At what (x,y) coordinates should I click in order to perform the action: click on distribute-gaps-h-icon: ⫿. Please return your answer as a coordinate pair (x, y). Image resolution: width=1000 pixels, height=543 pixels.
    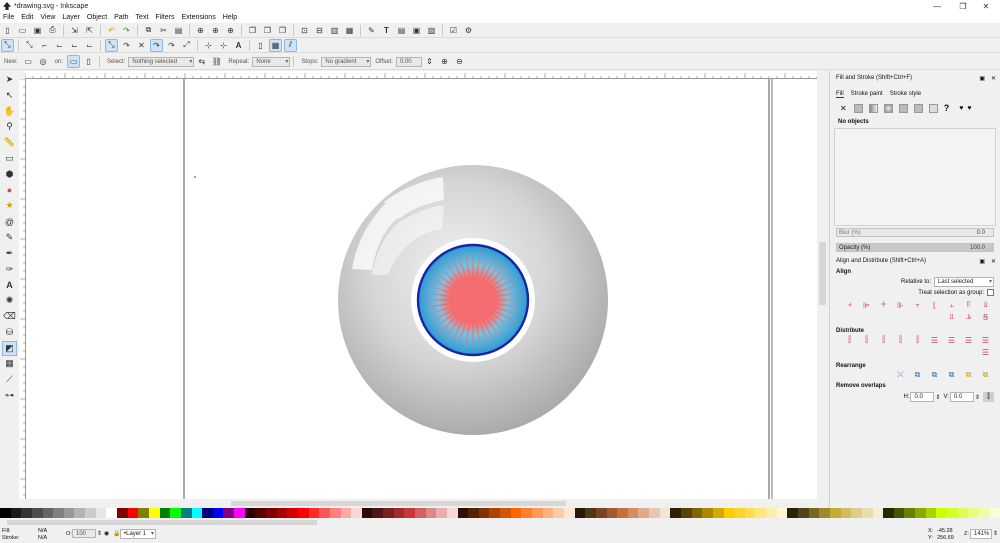
    Looking at the image, I should click on (900, 340).